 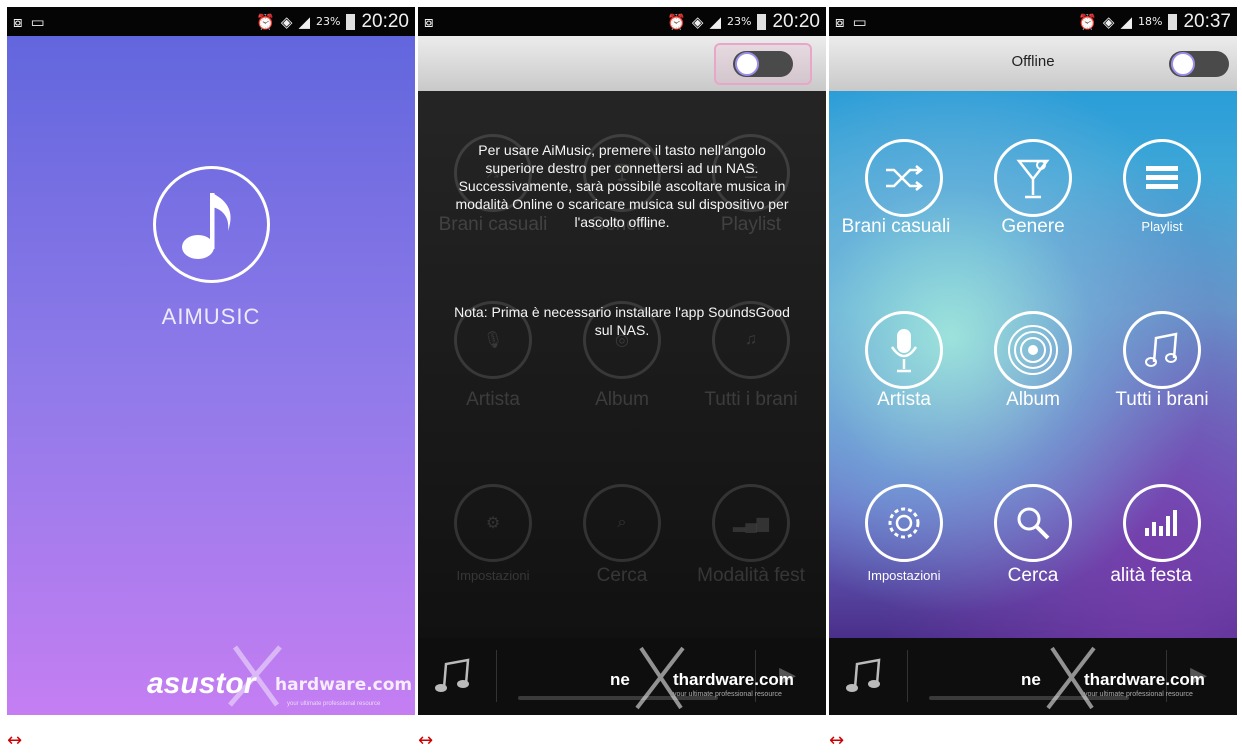 What do you see at coordinates (1162, 178) in the screenshot?
I see `list-icon` at bounding box center [1162, 178].